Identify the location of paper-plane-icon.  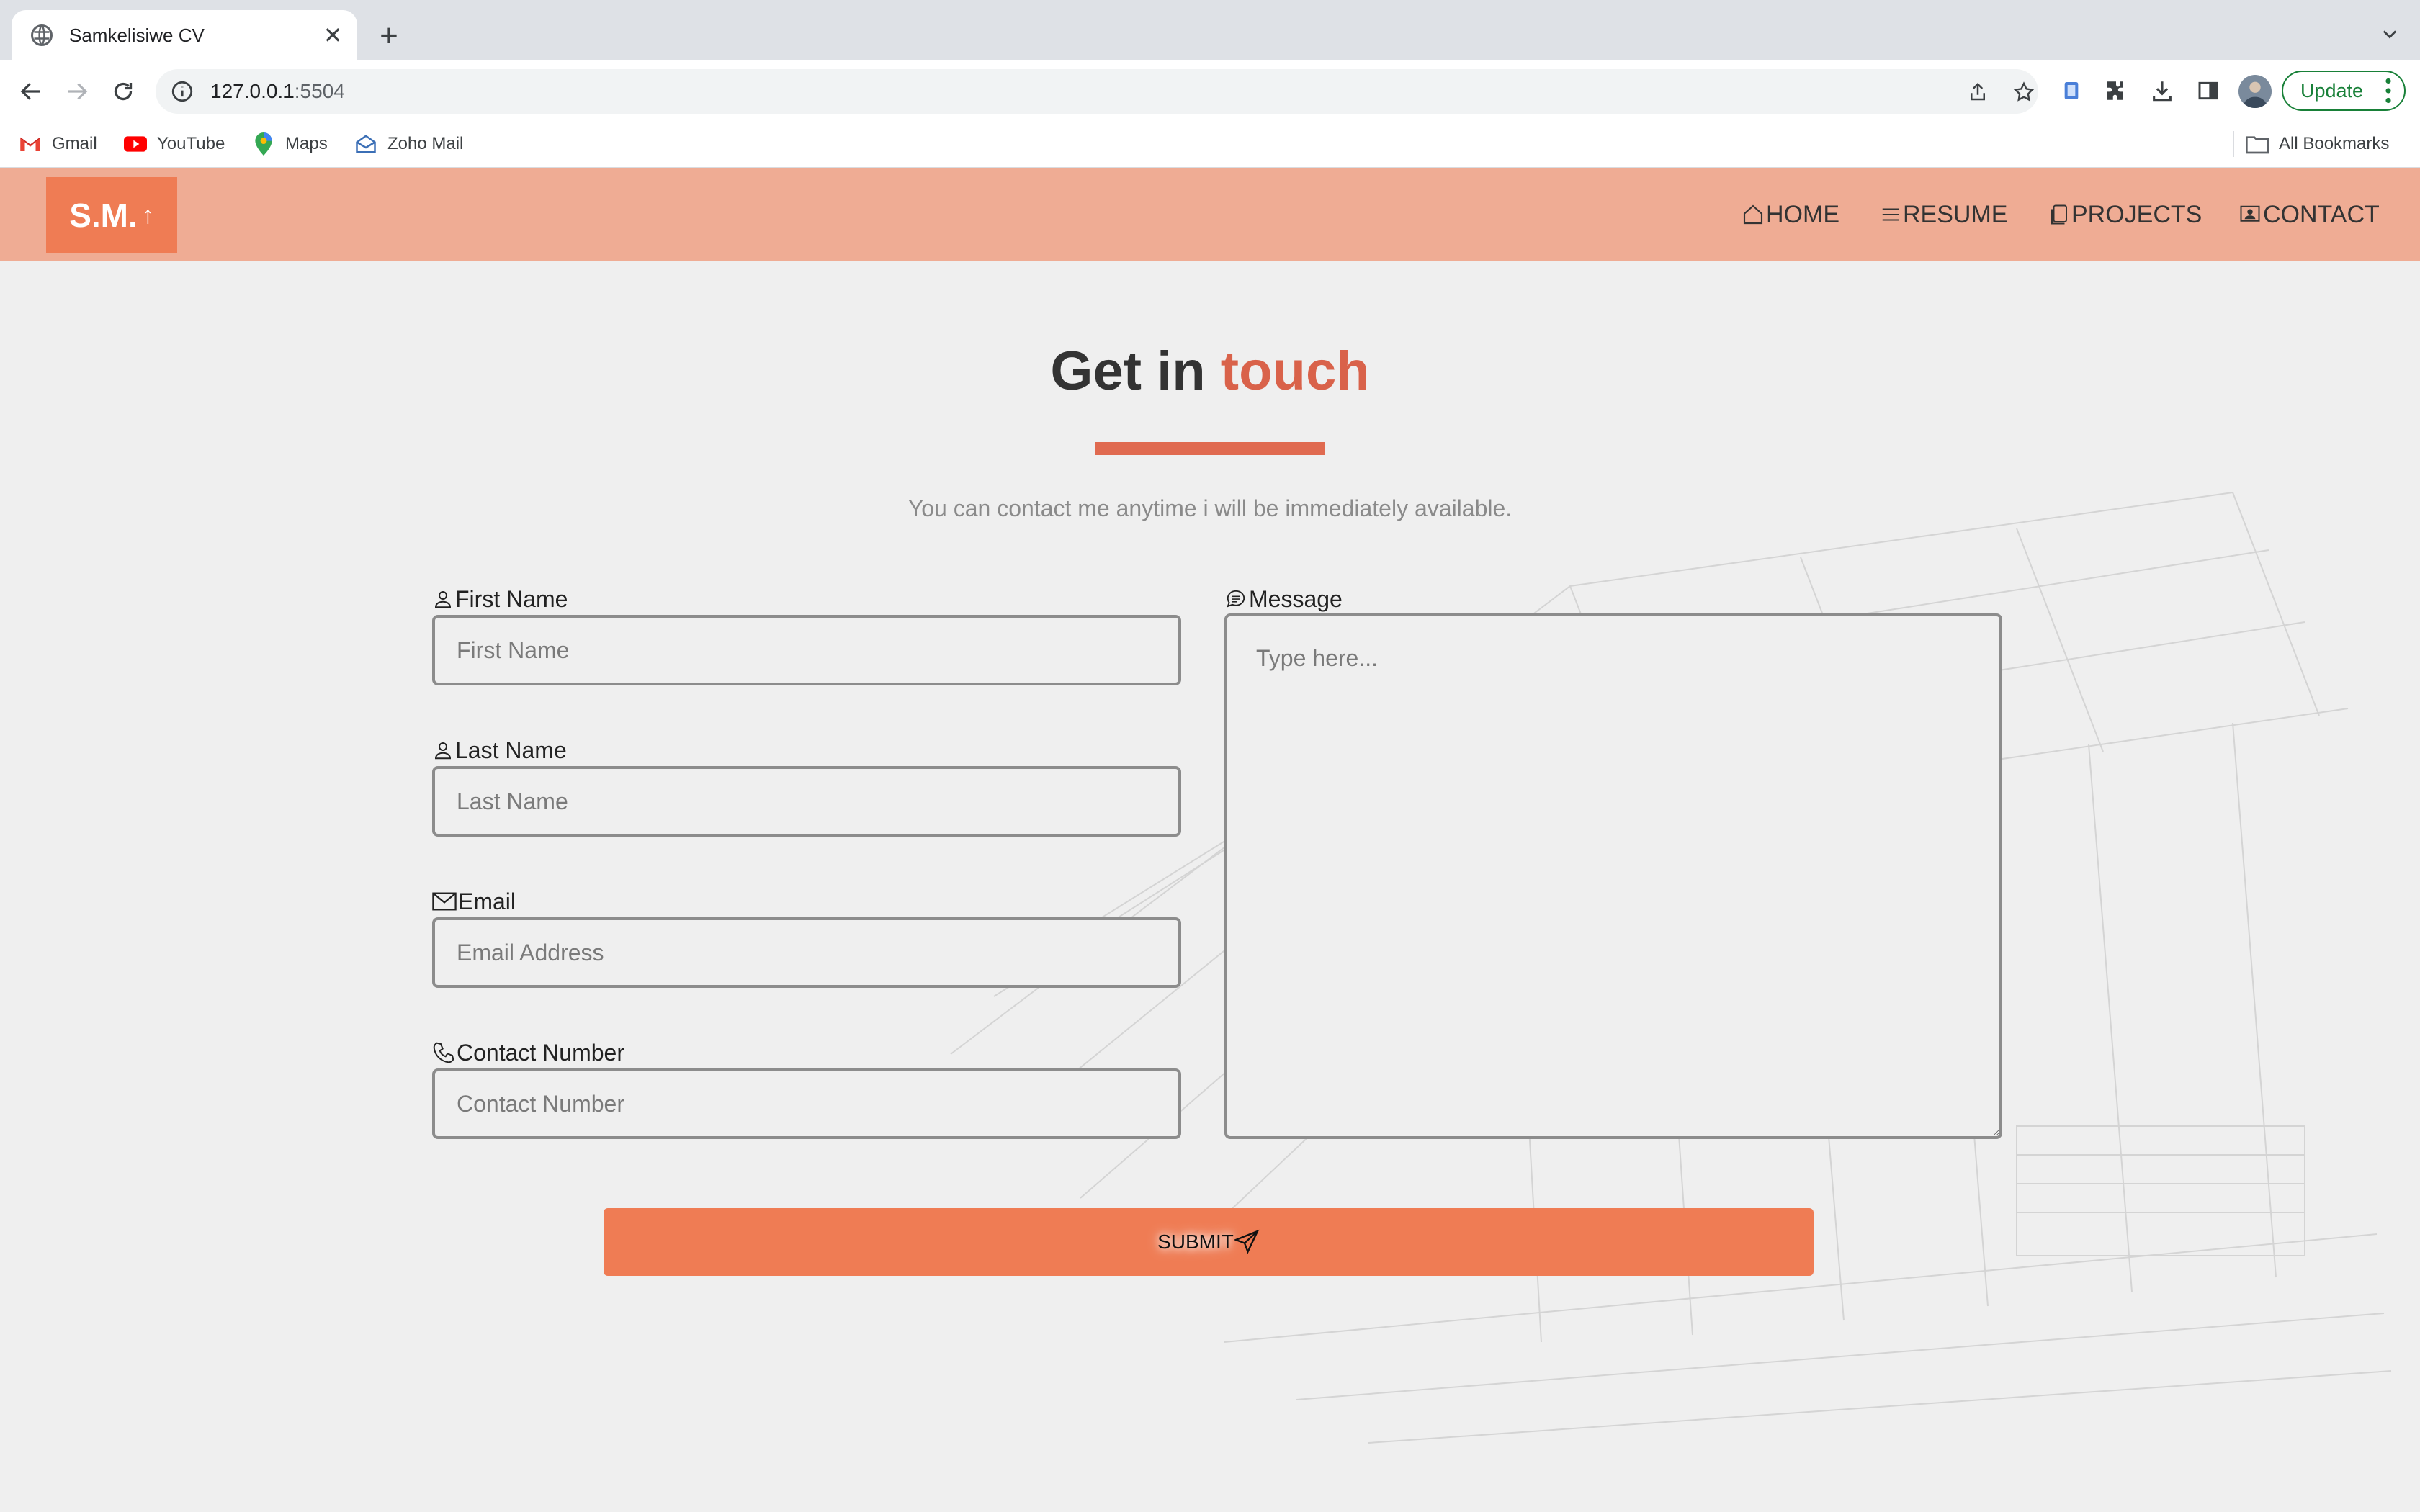
(1246, 1241).